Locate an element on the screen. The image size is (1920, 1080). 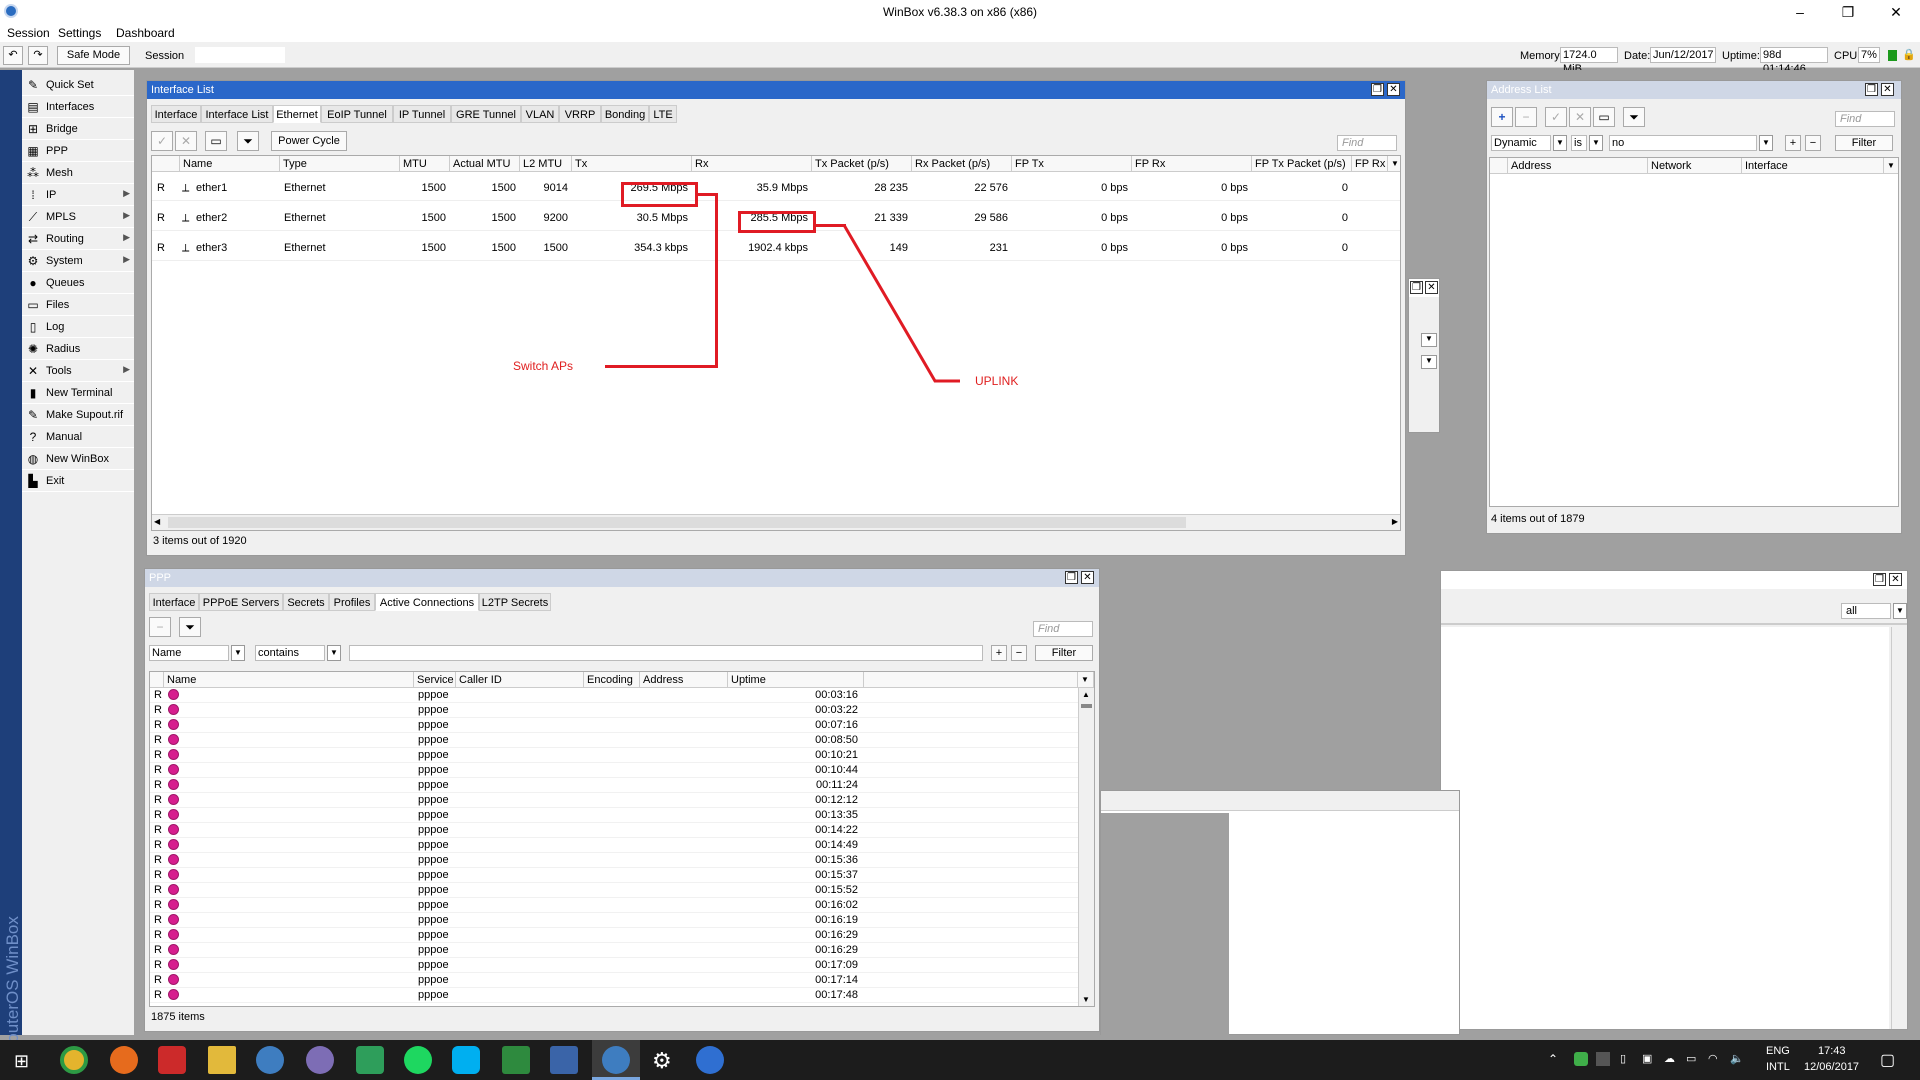
table-row: Rpppoe 00:12:12 is located at coordinates (614, 800).